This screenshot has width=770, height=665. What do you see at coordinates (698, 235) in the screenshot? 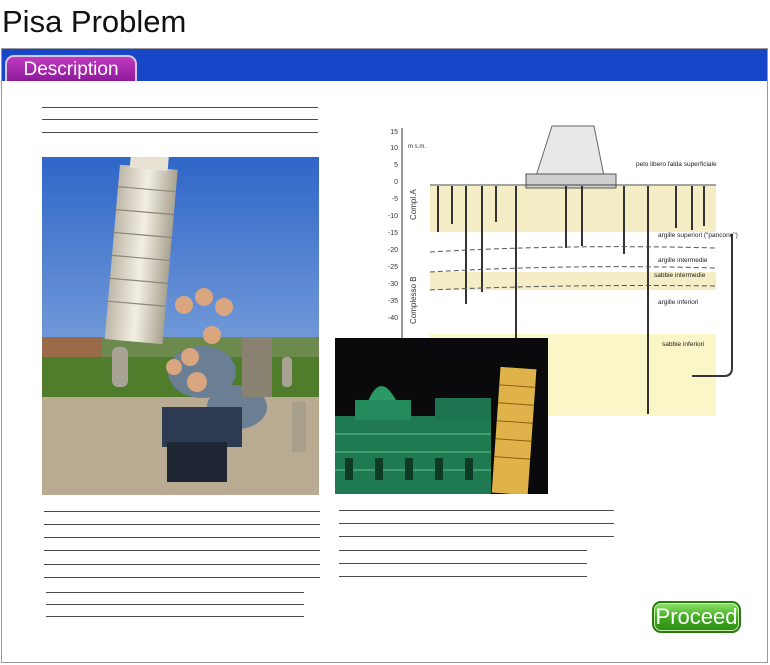
I see `layer-label: argille superiori ("pancone")` at bounding box center [698, 235].